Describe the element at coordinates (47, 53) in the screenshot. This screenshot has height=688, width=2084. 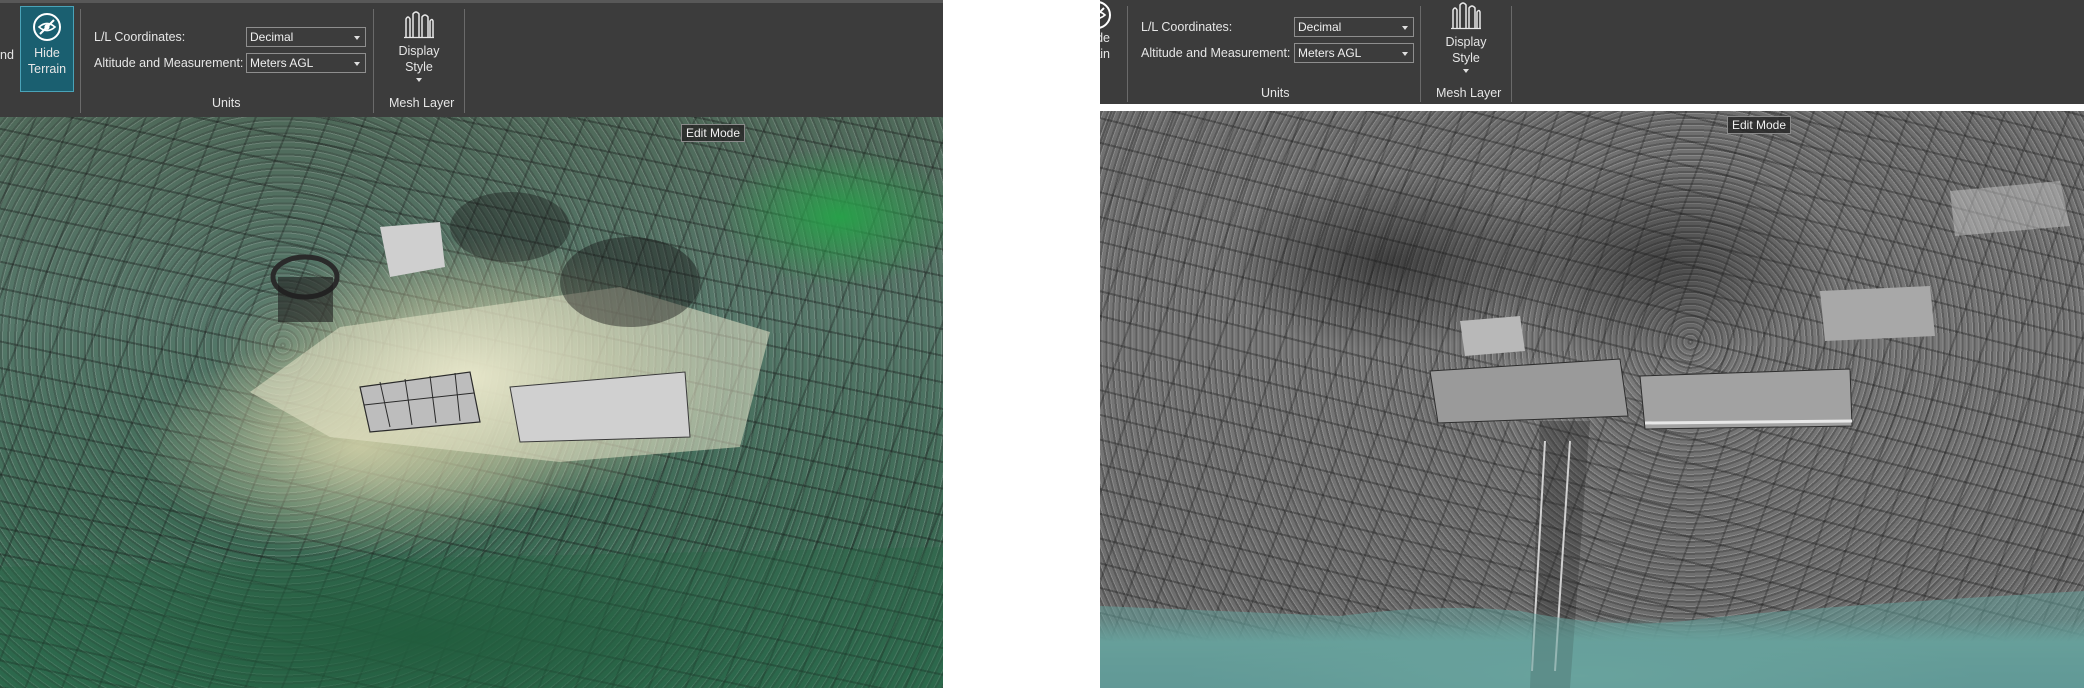
I see `hide-terrain-label-line1: Hide` at that location.